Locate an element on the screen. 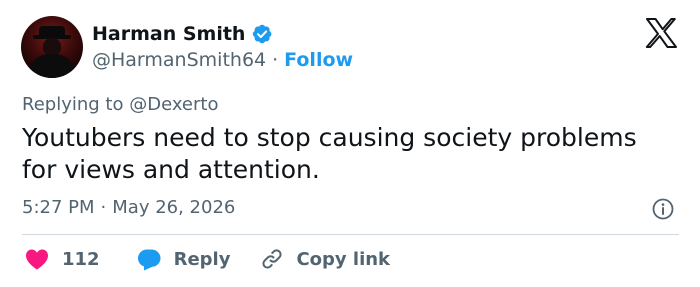 The image size is (700, 287). replying-to-prefix: Replying to is located at coordinates (73, 104).